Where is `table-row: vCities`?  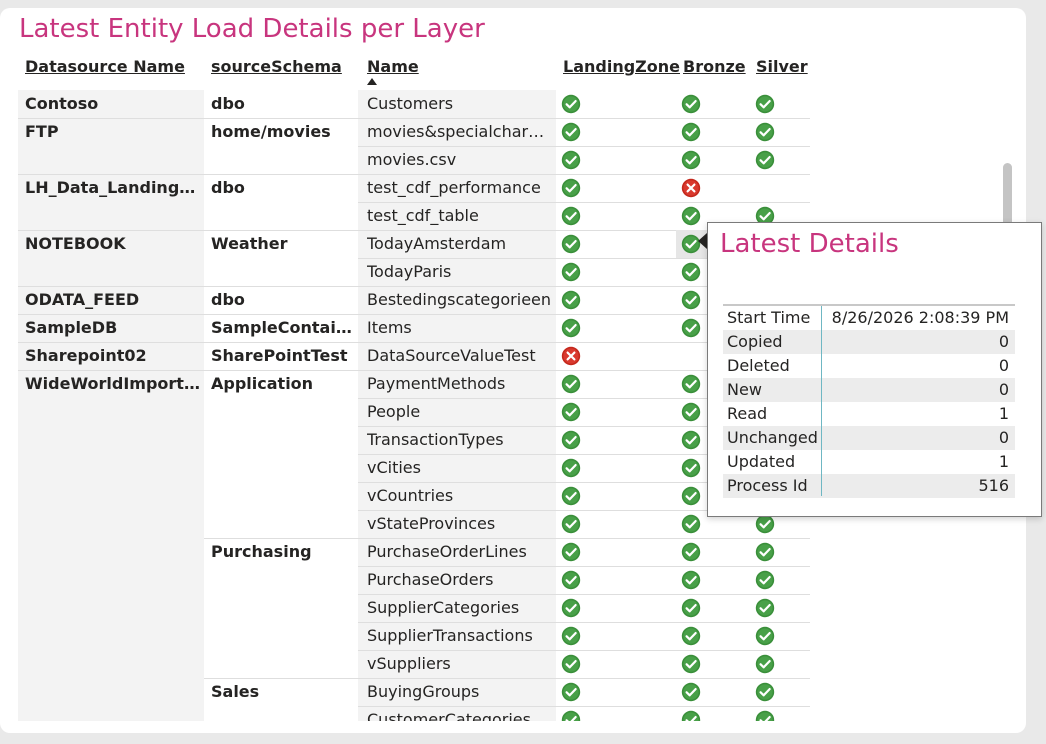 table-row: vCities is located at coordinates (414, 468).